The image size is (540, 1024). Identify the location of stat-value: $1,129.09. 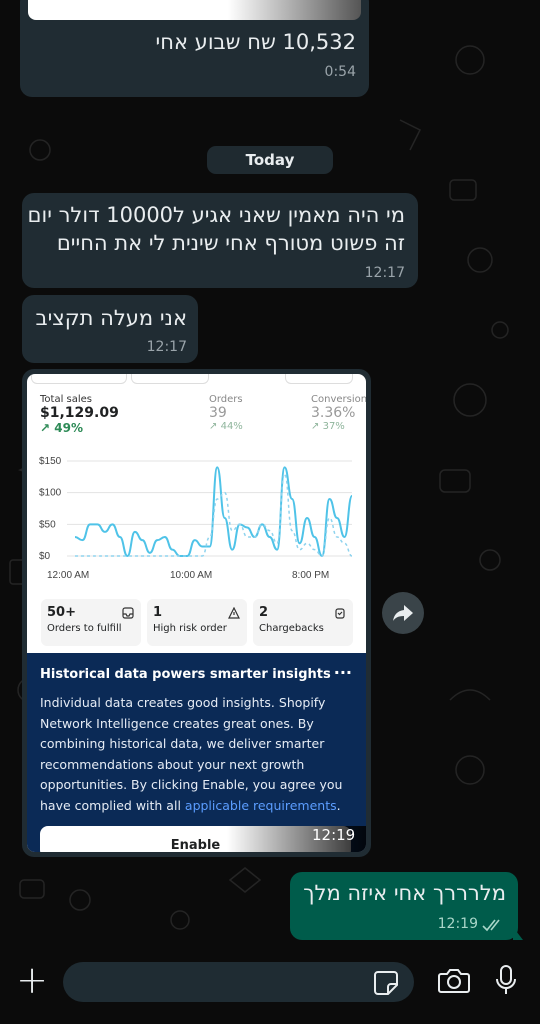
(79, 413).